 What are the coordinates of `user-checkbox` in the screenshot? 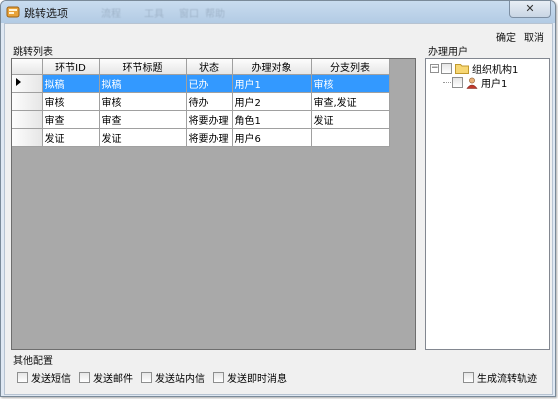 It's located at (457, 82).